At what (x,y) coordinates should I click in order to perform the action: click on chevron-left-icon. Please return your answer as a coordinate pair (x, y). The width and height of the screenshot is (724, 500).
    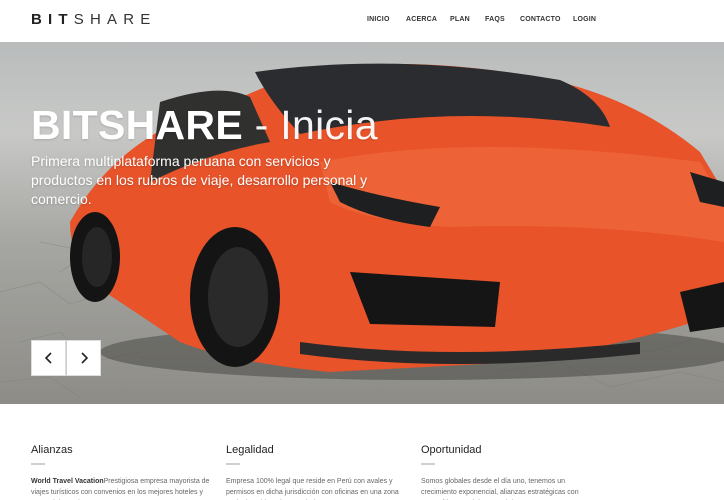
    Looking at the image, I should click on (48, 358).